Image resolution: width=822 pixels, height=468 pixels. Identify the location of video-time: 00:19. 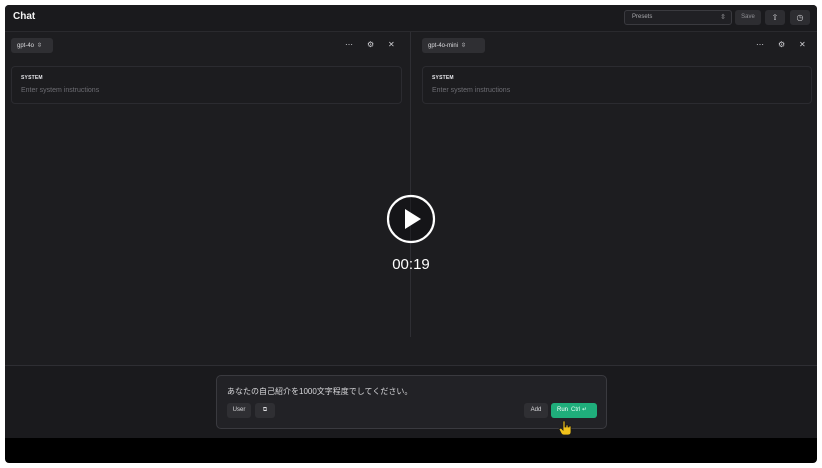
(411, 264).